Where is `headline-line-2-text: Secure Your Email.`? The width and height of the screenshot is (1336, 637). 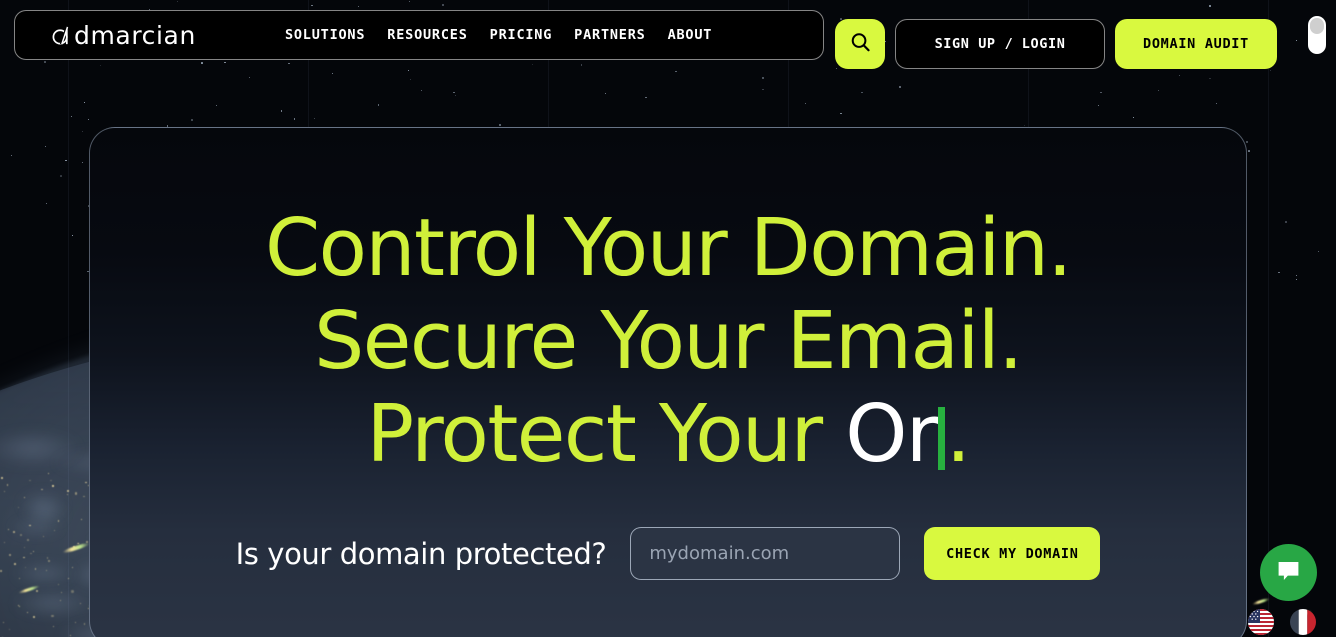 headline-line-2-text: Secure Your Email. is located at coordinates (668, 341).